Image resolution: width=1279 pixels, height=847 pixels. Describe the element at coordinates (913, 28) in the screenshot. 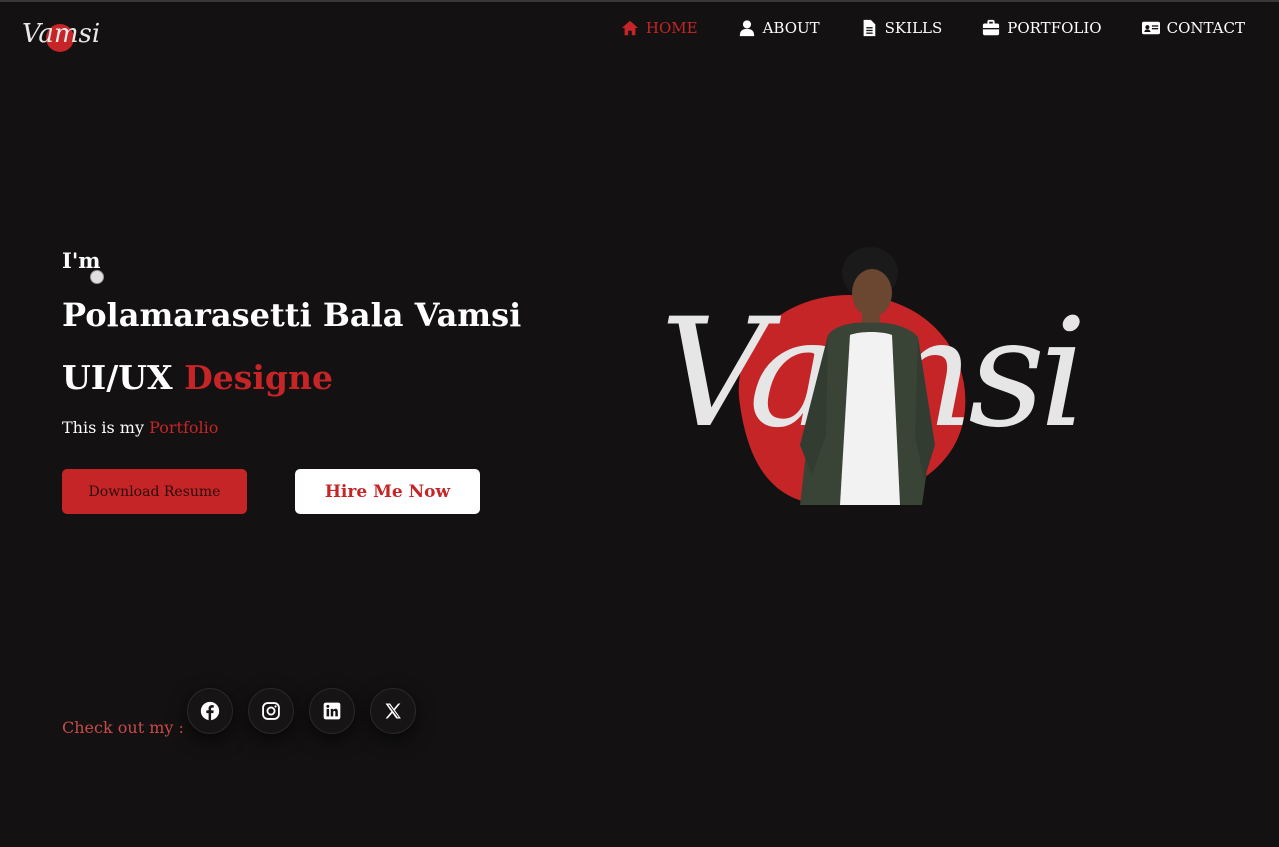

I see `nav-skills-label: SKILLS` at that location.